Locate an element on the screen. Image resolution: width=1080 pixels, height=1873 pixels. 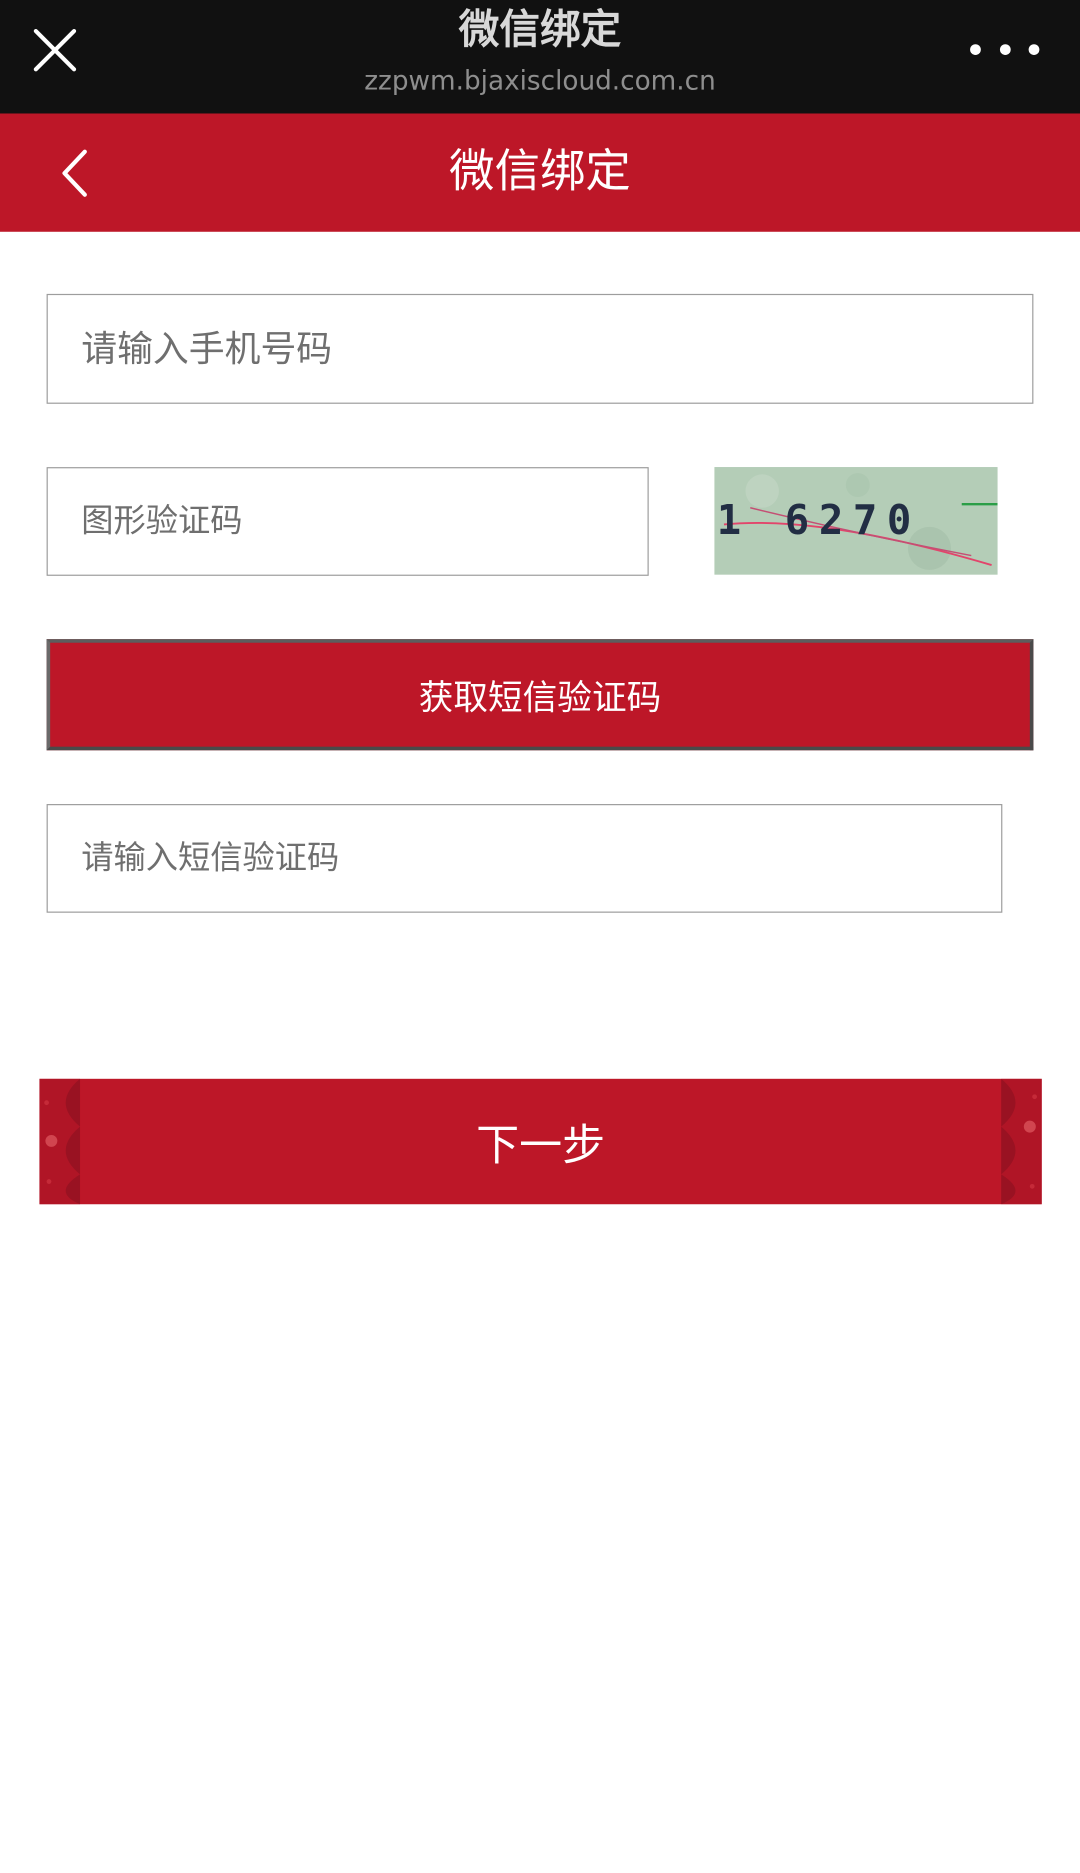
page-title: 微信绑定 is located at coordinates (540, 171).